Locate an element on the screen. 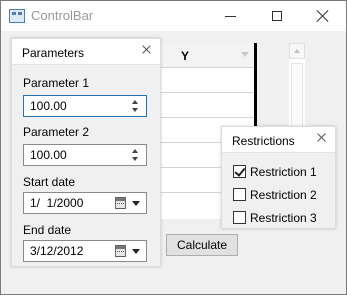  minimize-button is located at coordinates (231, 16).